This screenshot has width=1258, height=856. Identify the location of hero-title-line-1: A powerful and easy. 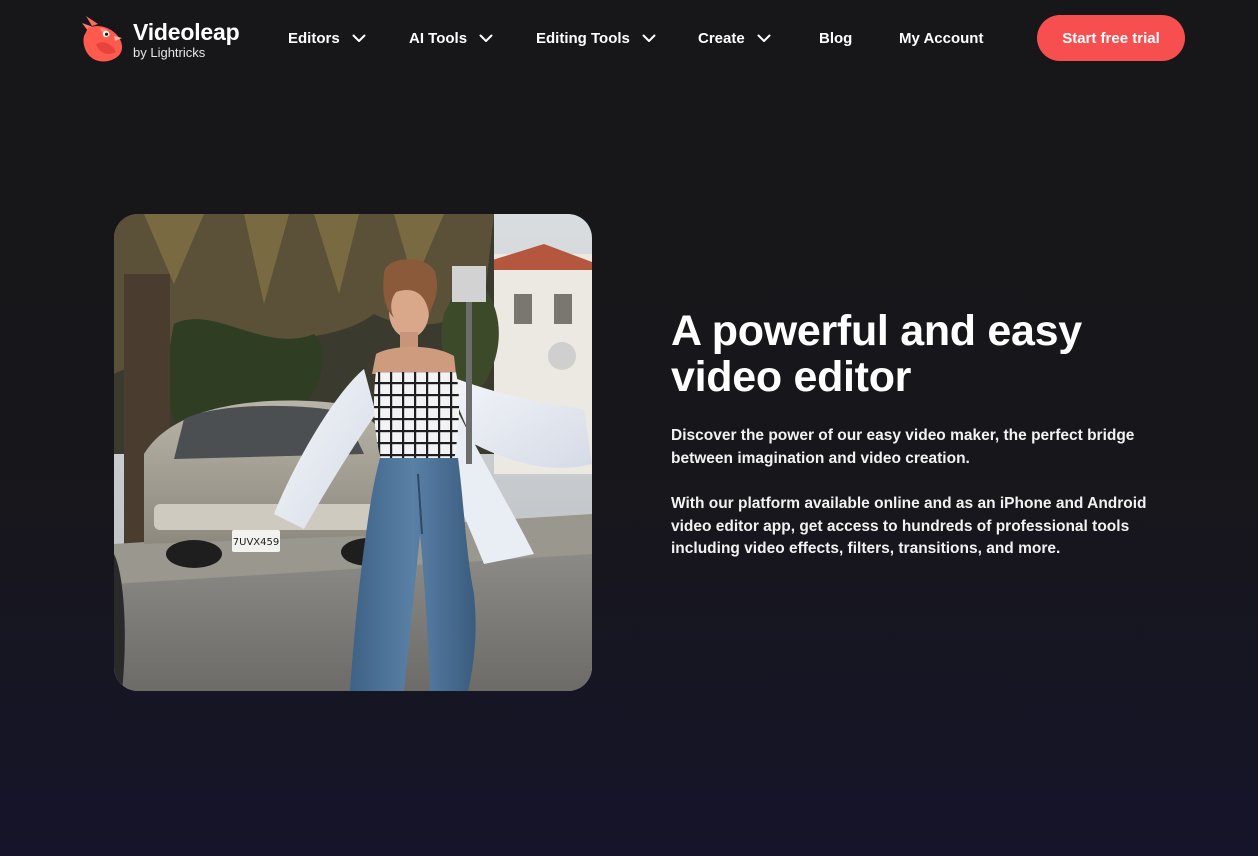
(876, 331).